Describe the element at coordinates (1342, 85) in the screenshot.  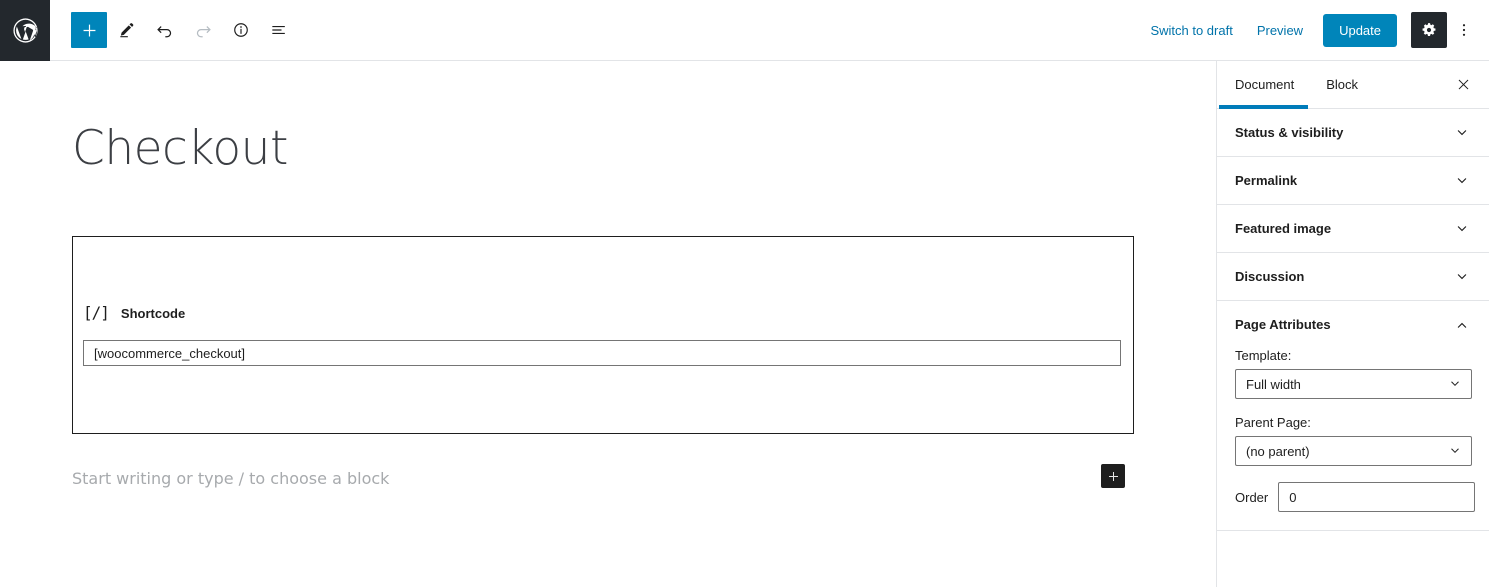
I see `tab-block: Block` at that location.